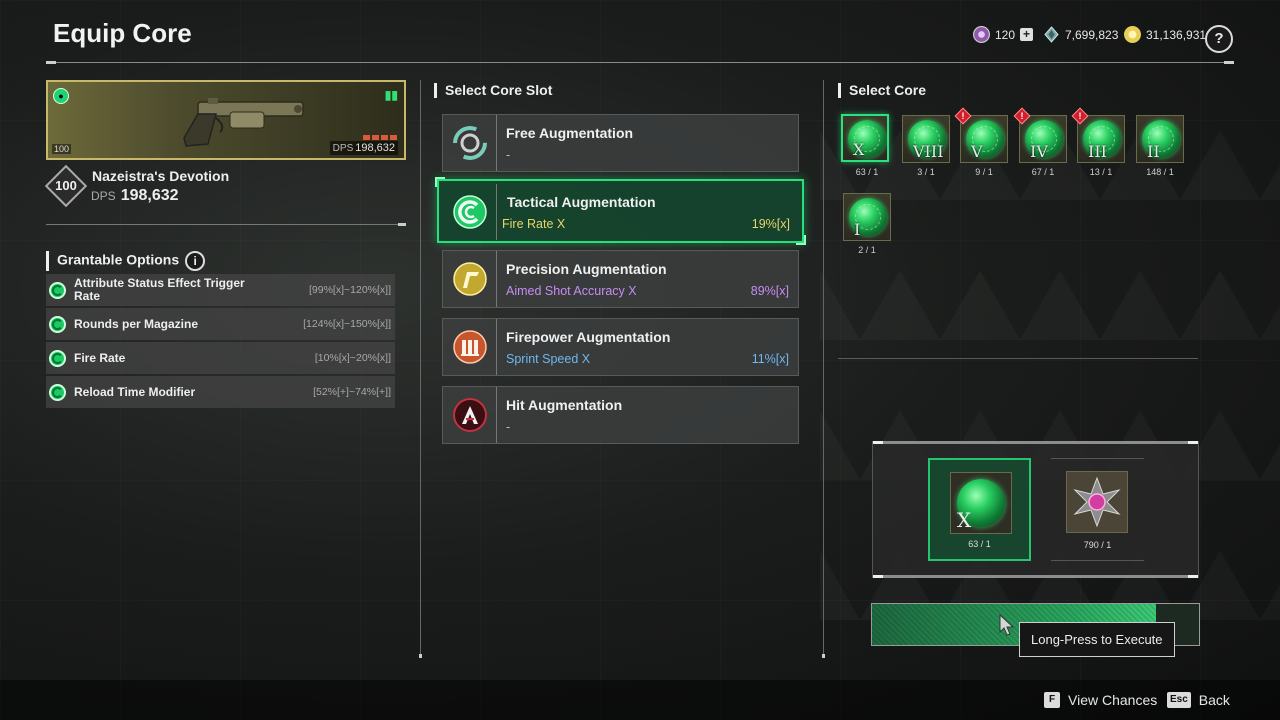 Image resolution: width=1280 pixels, height=720 pixels. Describe the element at coordinates (1176, 34) in the screenshot. I see `currency-gold-value: 31,136,931` at that location.